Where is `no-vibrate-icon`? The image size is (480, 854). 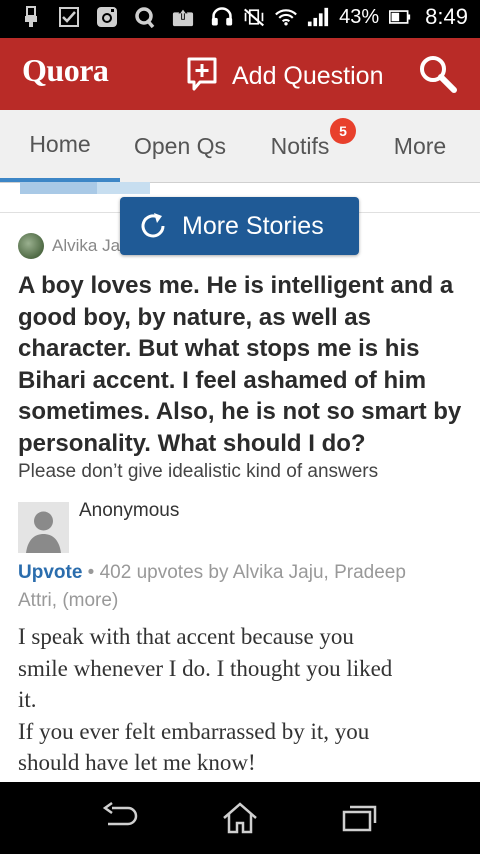 no-vibrate-icon is located at coordinates (254, 17).